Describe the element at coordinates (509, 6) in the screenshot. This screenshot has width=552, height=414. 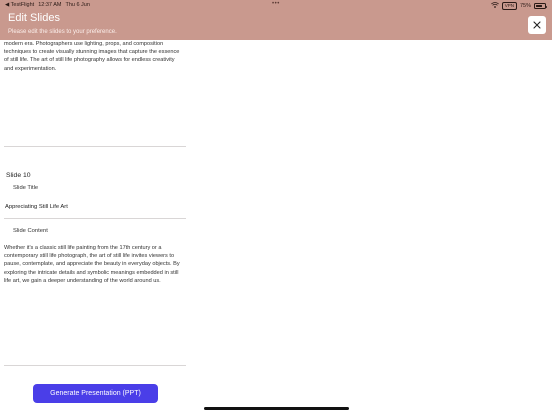
I see `vpn-badge: VPN` at that location.